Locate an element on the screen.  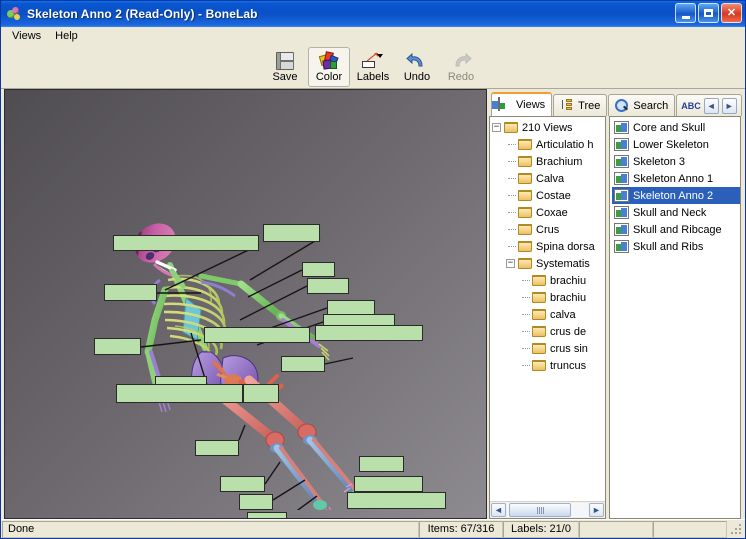
tree-root-node: − 210 Views is located at coordinates (548, 127).